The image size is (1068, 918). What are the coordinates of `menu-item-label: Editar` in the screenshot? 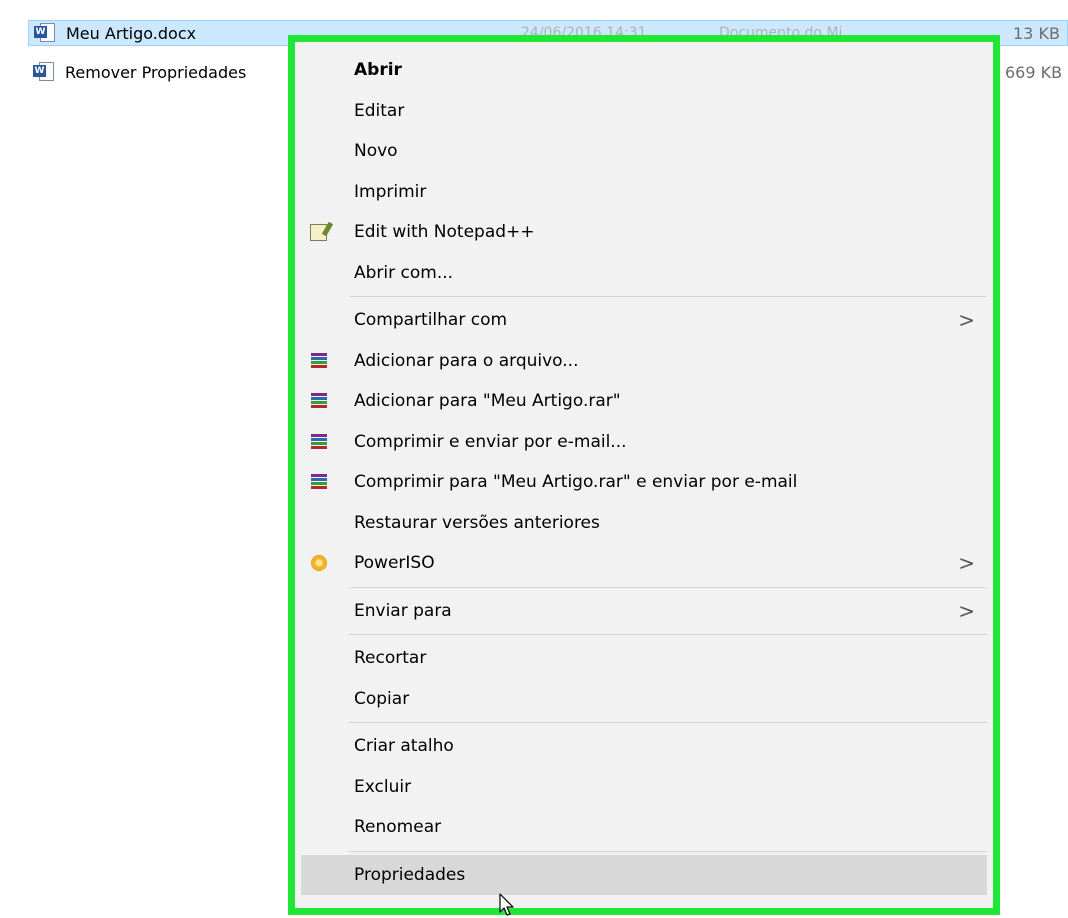 It's located at (379, 110).